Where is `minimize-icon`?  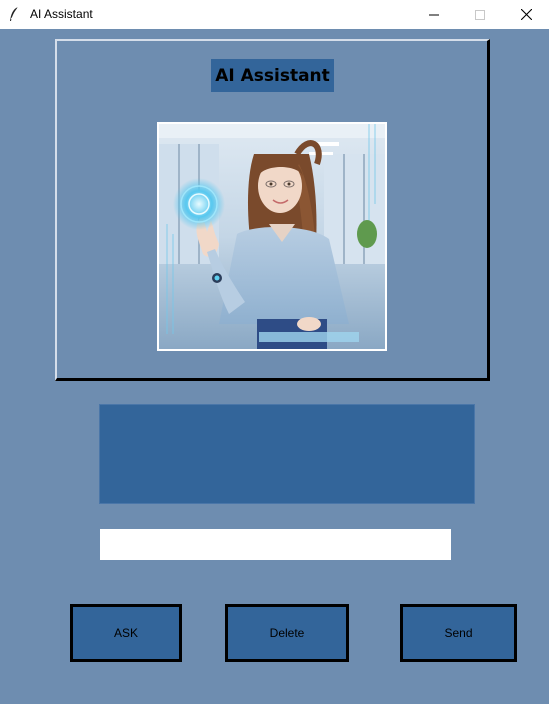
minimize-icon is located at coordinates (434, 14).